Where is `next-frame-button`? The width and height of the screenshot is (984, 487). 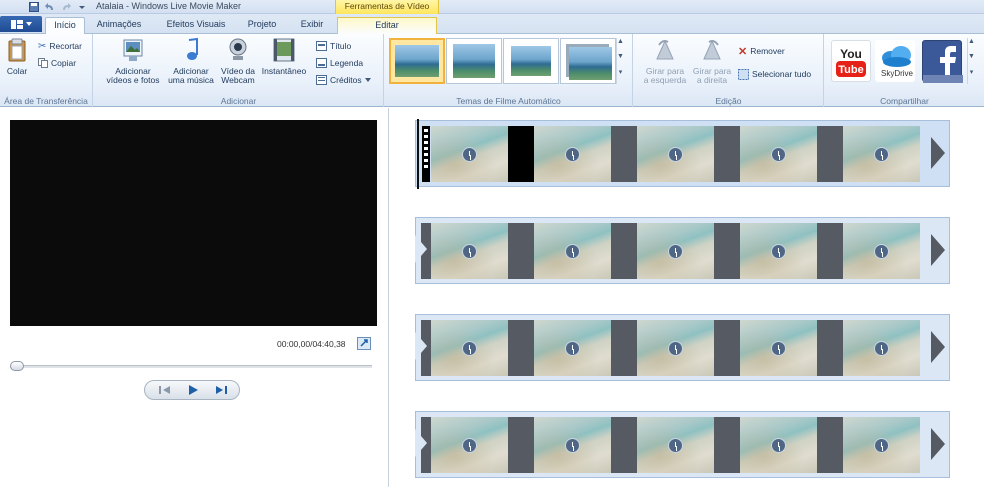 next-frame-button is located at coordinates (221, 390).